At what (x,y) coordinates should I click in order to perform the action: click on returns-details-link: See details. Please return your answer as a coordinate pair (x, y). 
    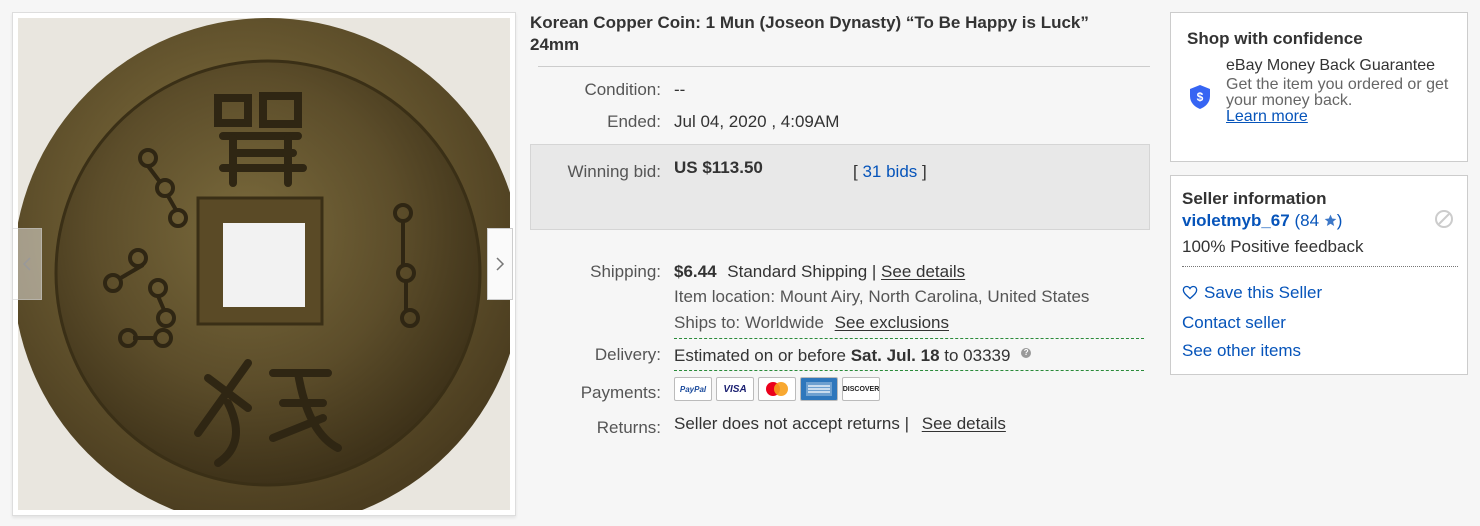
    Looking at the image, I should click on (964, 423).